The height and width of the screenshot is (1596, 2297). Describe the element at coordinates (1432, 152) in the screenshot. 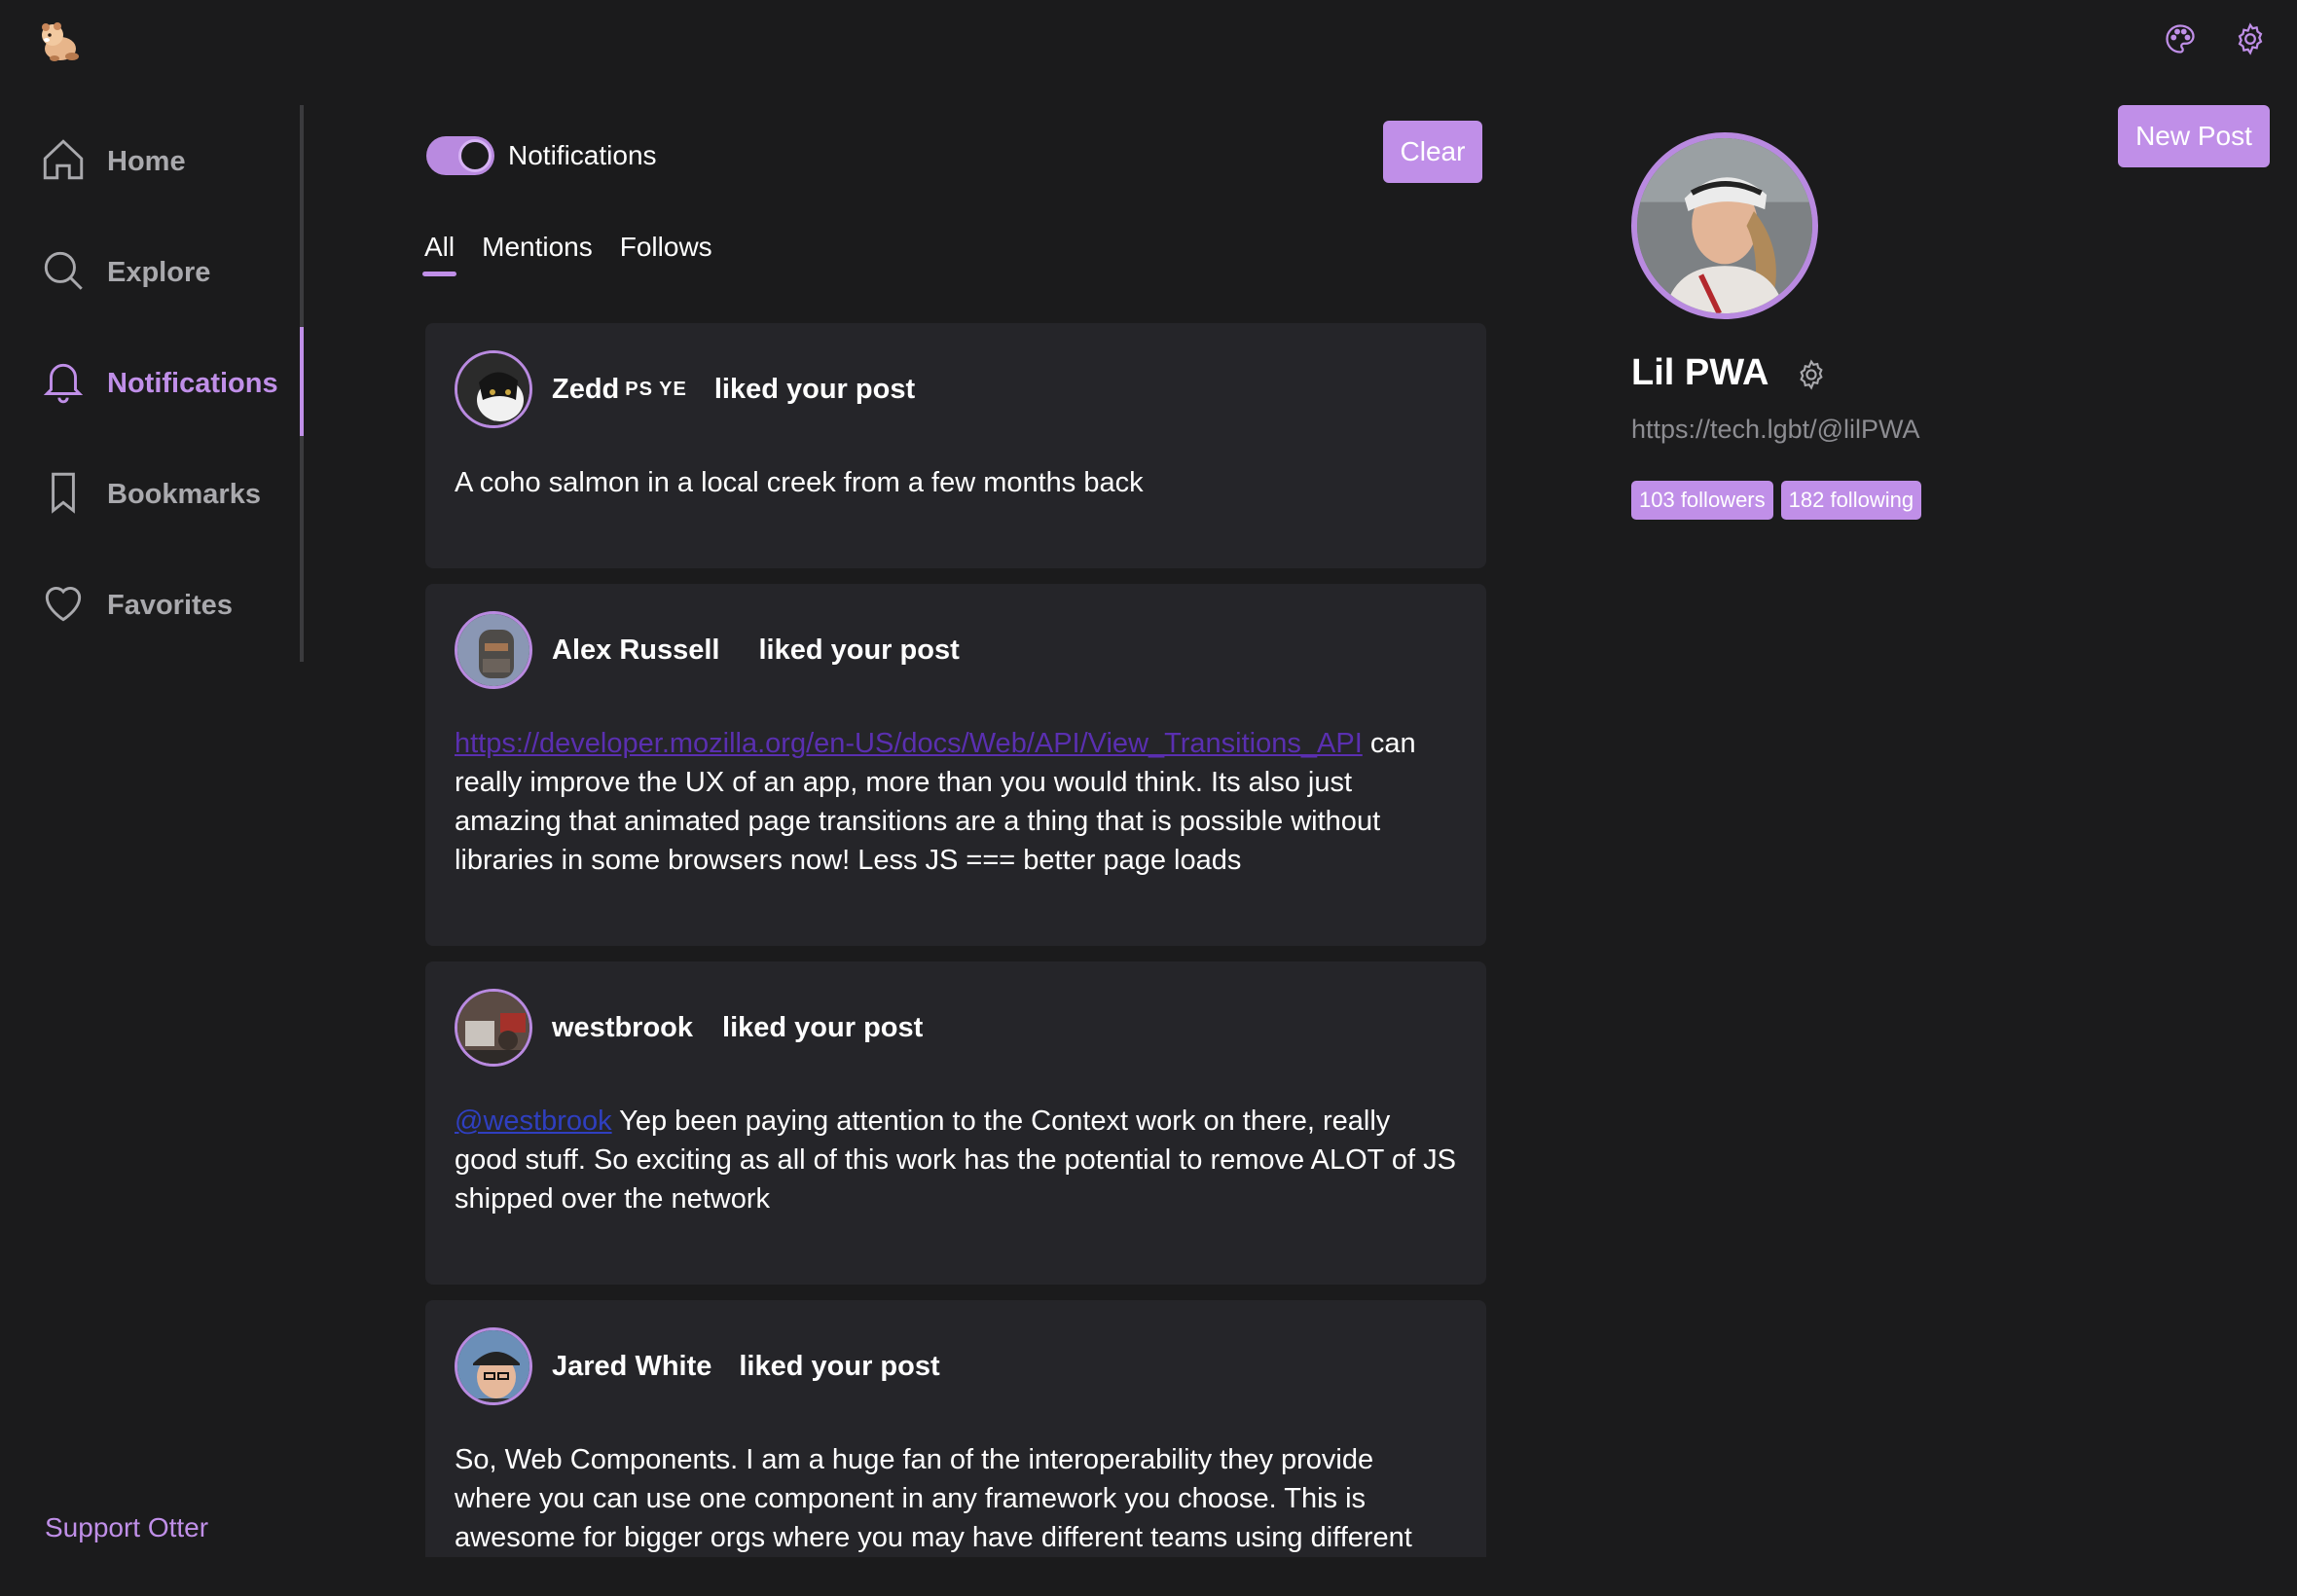

I see `clear-button: Clear` at that location.